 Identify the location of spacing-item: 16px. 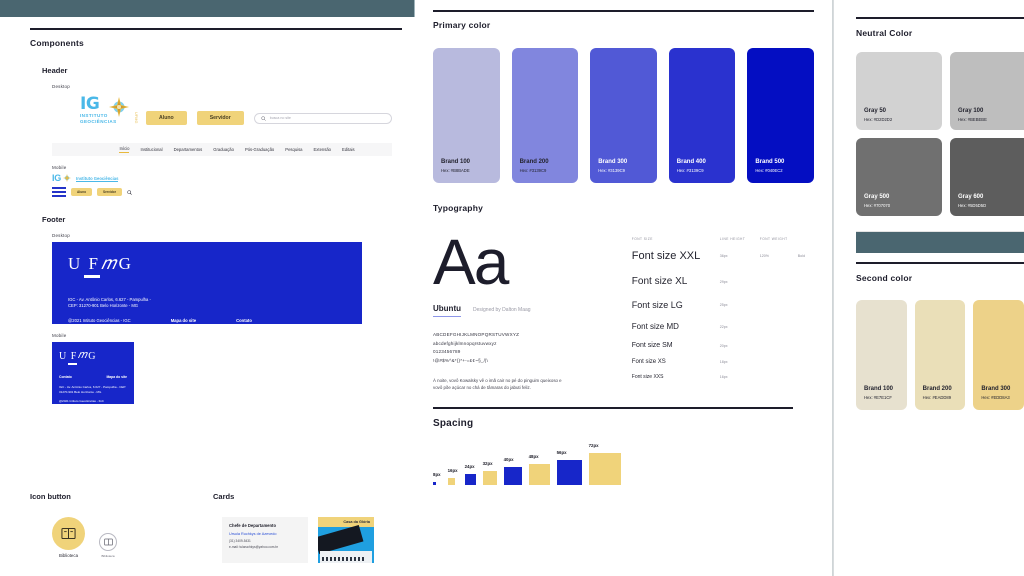
(452, 476).